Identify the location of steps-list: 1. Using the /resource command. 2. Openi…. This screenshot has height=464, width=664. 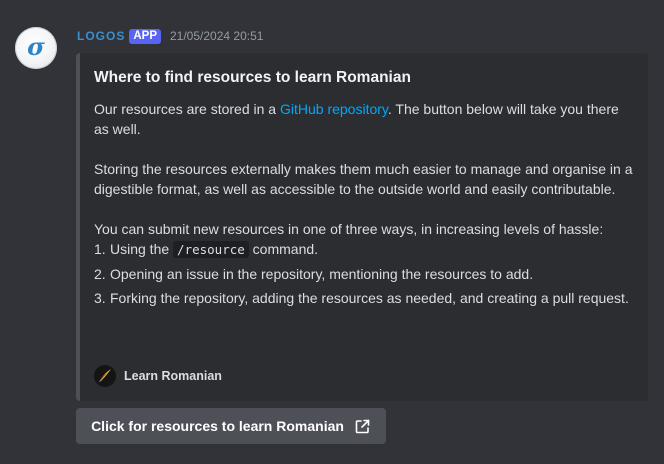
(364, 273).